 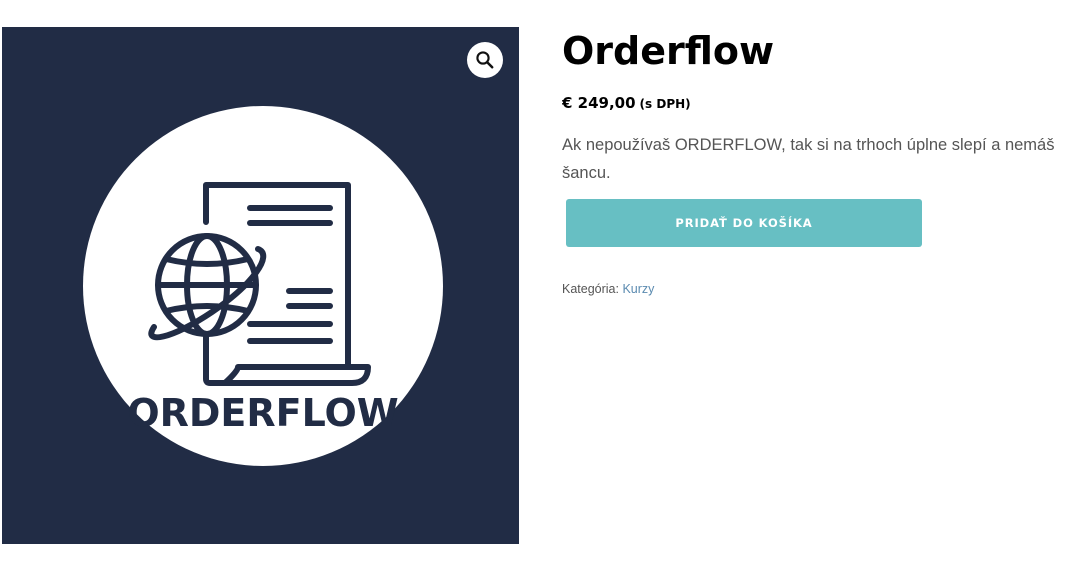 I want to click on price-tax-suffix: (s DPH), so click(x=665, y=104).